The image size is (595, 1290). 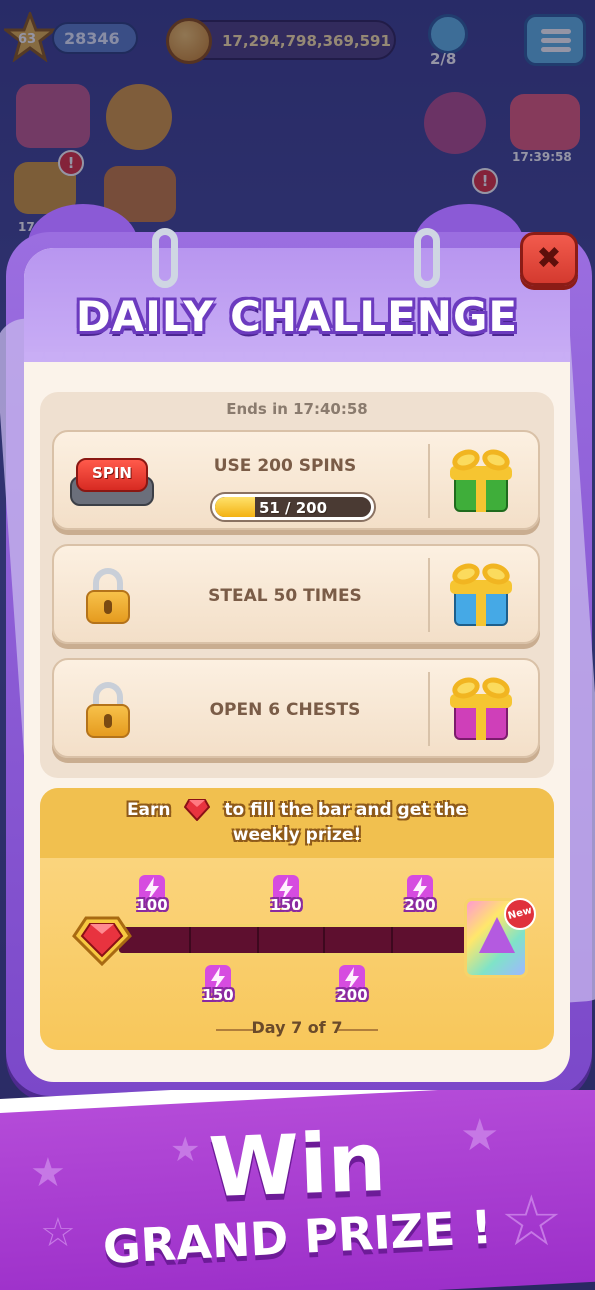 What do you see at coordinates (481, 594) in the screenshot?
I see `blue-gift-icon` at bounding box center [481, 594].